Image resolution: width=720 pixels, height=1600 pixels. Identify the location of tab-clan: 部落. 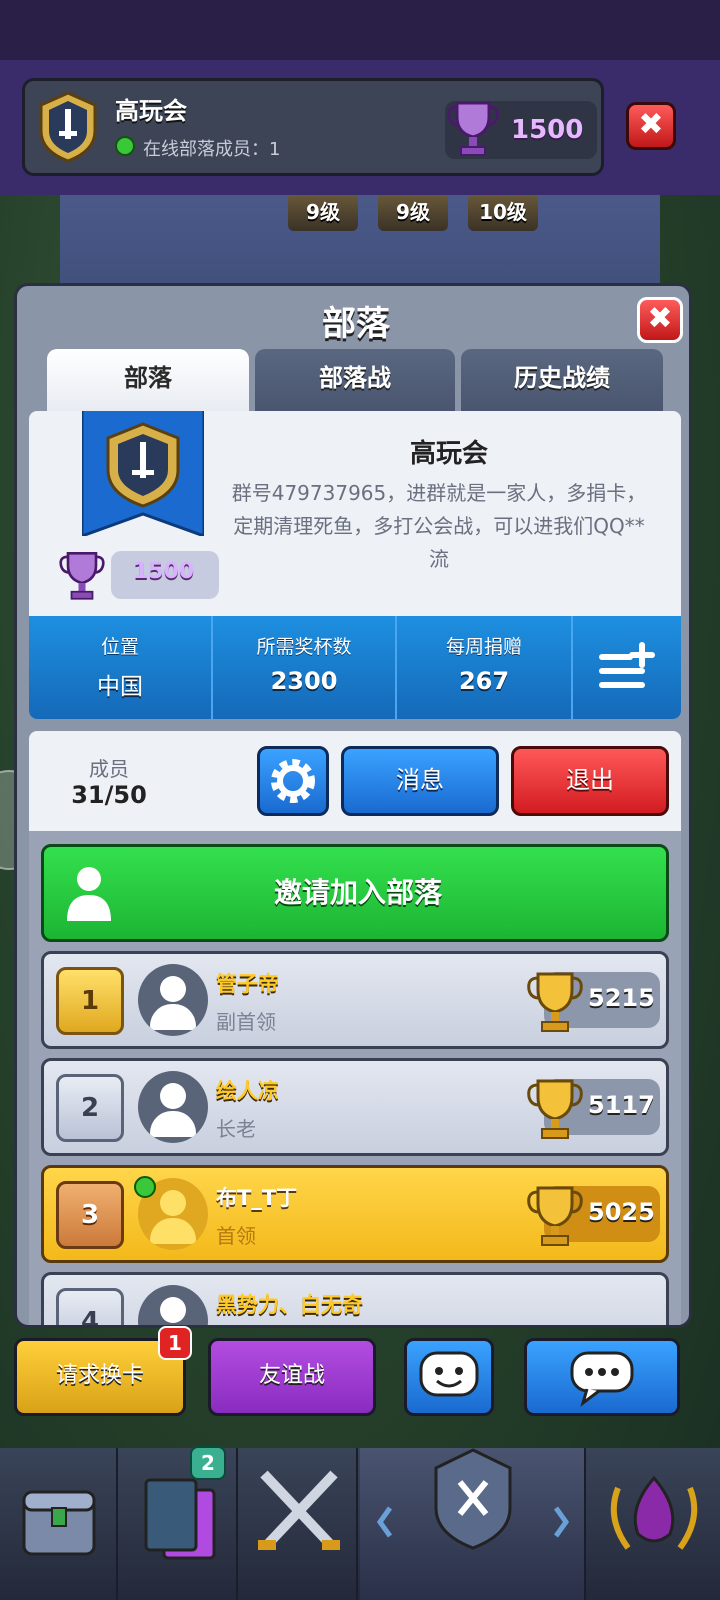
(148, 380).